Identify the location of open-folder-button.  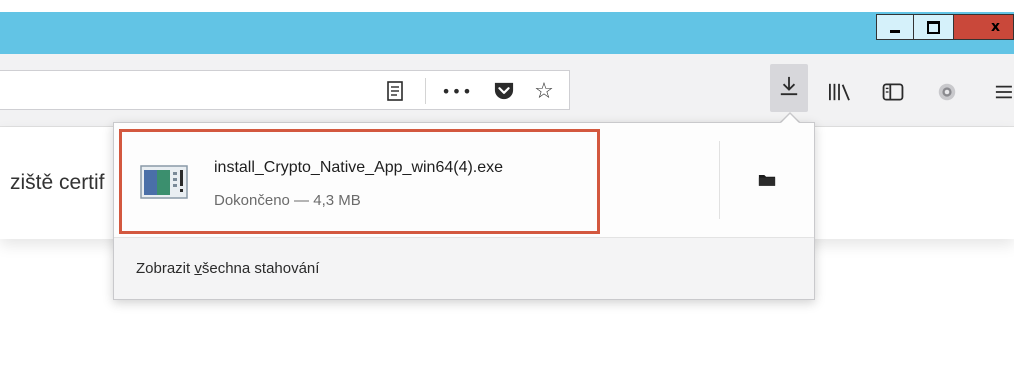
(767, 181).